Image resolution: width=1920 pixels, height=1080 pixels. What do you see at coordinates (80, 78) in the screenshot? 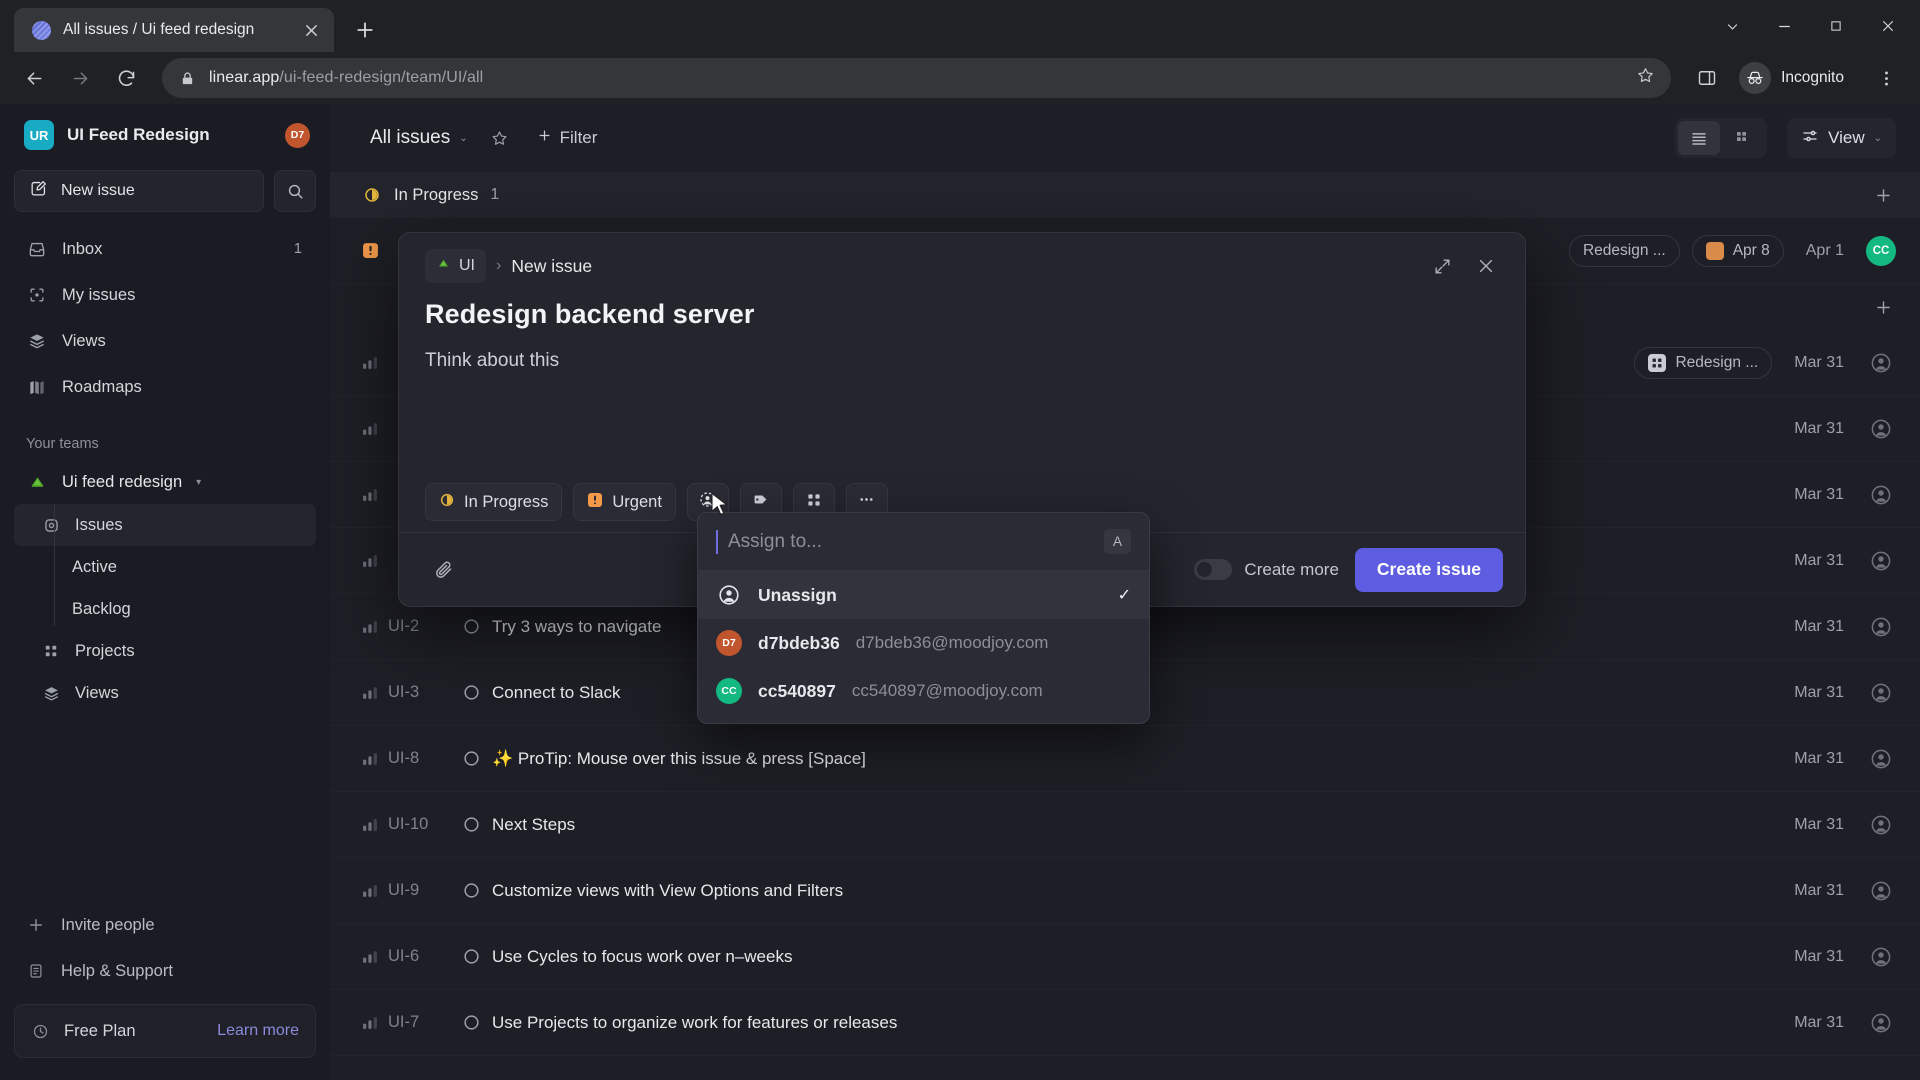
I see `forward-button` at bounding box center [80, 78].